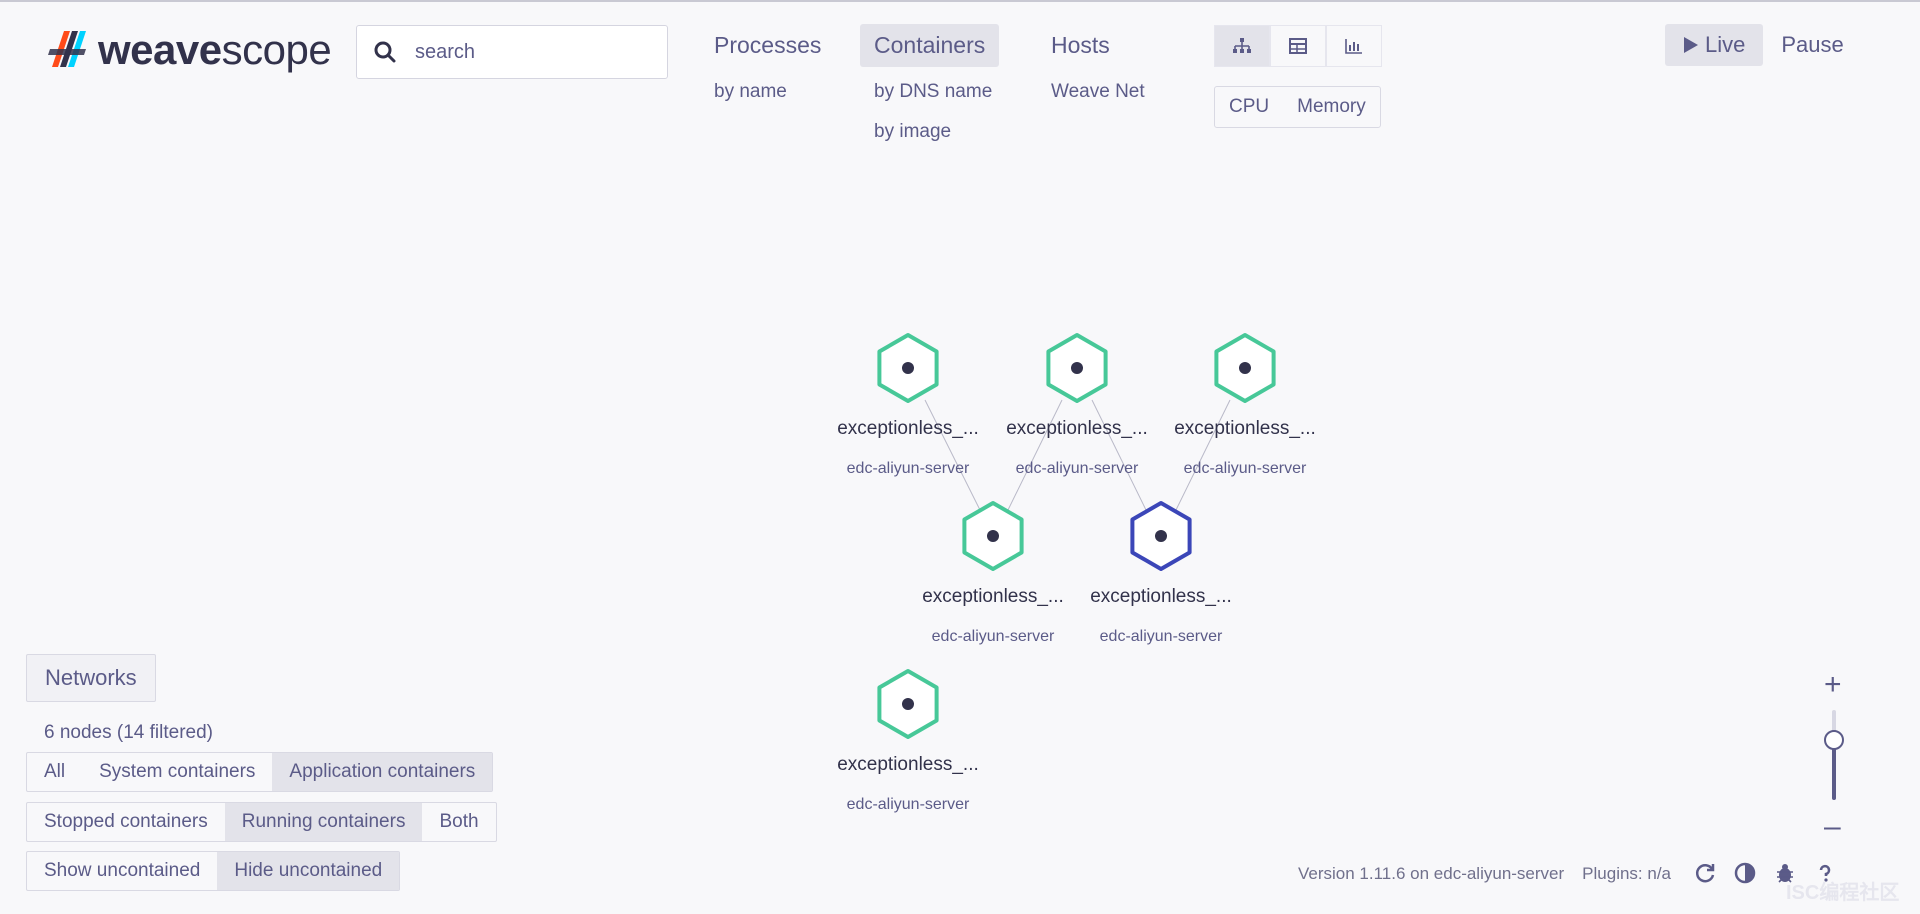 This screenshot has width=1920, height=914. Describe the element at coordinates (177, 772) in the screenshot. I see `filter-system-containers: System containers` at that location.